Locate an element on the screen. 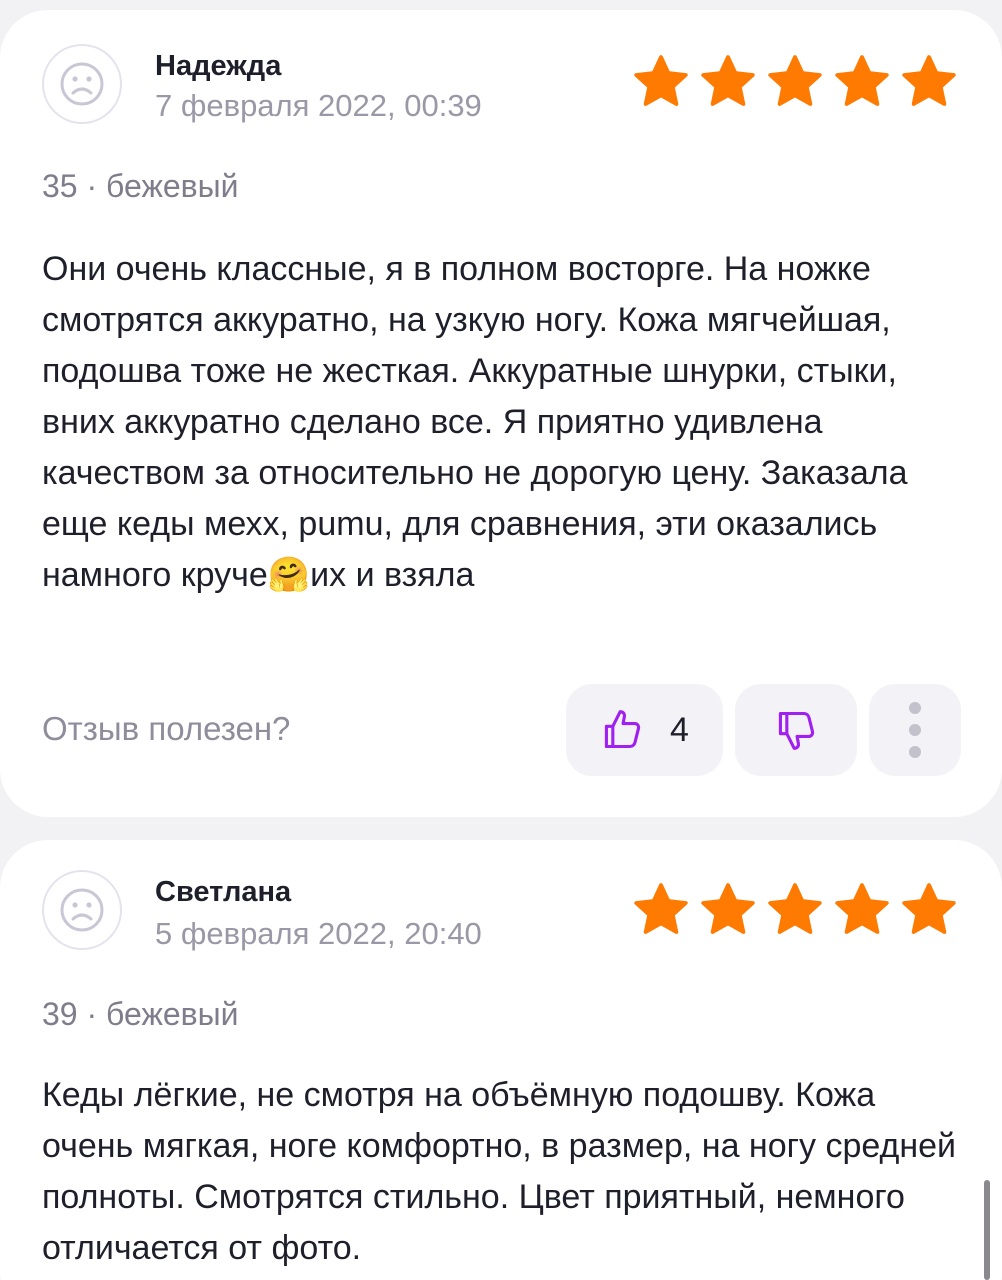 The width and height of the screenshot is (1002, 1280). helpful-question: Отзыв полезен? is located at coordinates (166, 728).